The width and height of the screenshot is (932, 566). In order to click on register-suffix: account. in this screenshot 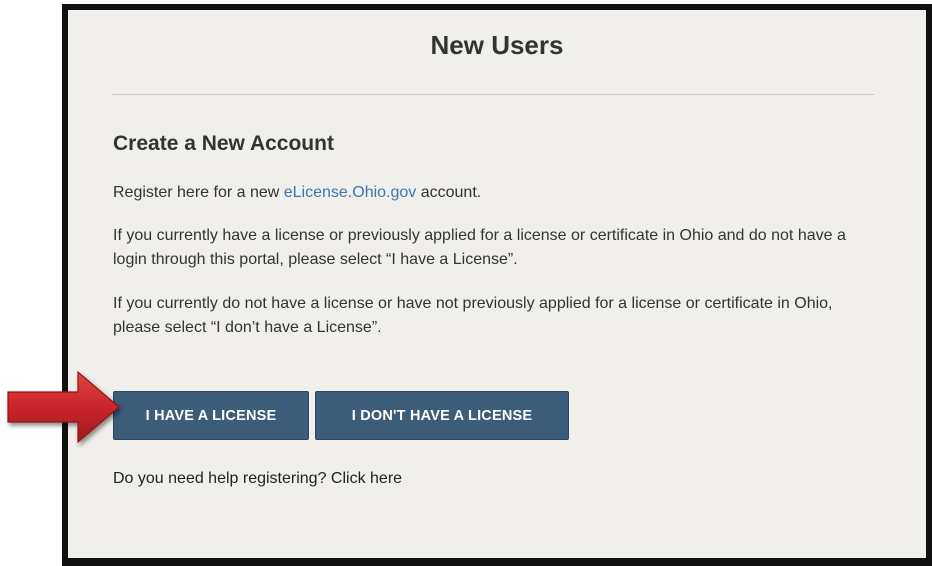, I will do `click(449, 192)`.